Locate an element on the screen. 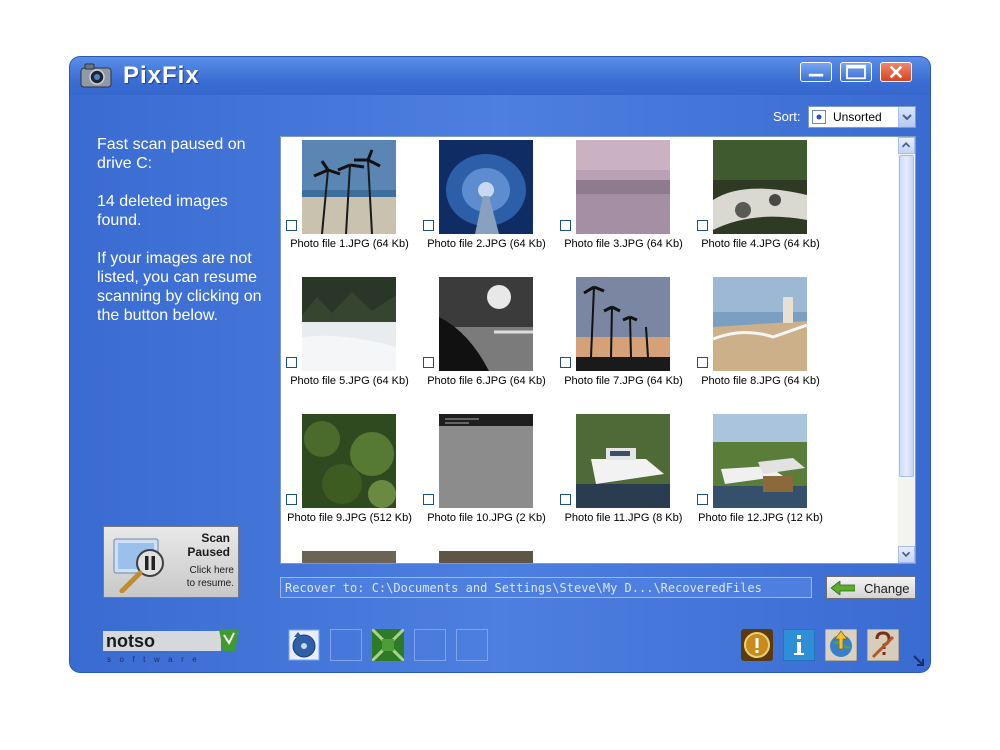 This screenshot has width=1000, height=750. recover-disk-button is located at coordinates (304, 645).